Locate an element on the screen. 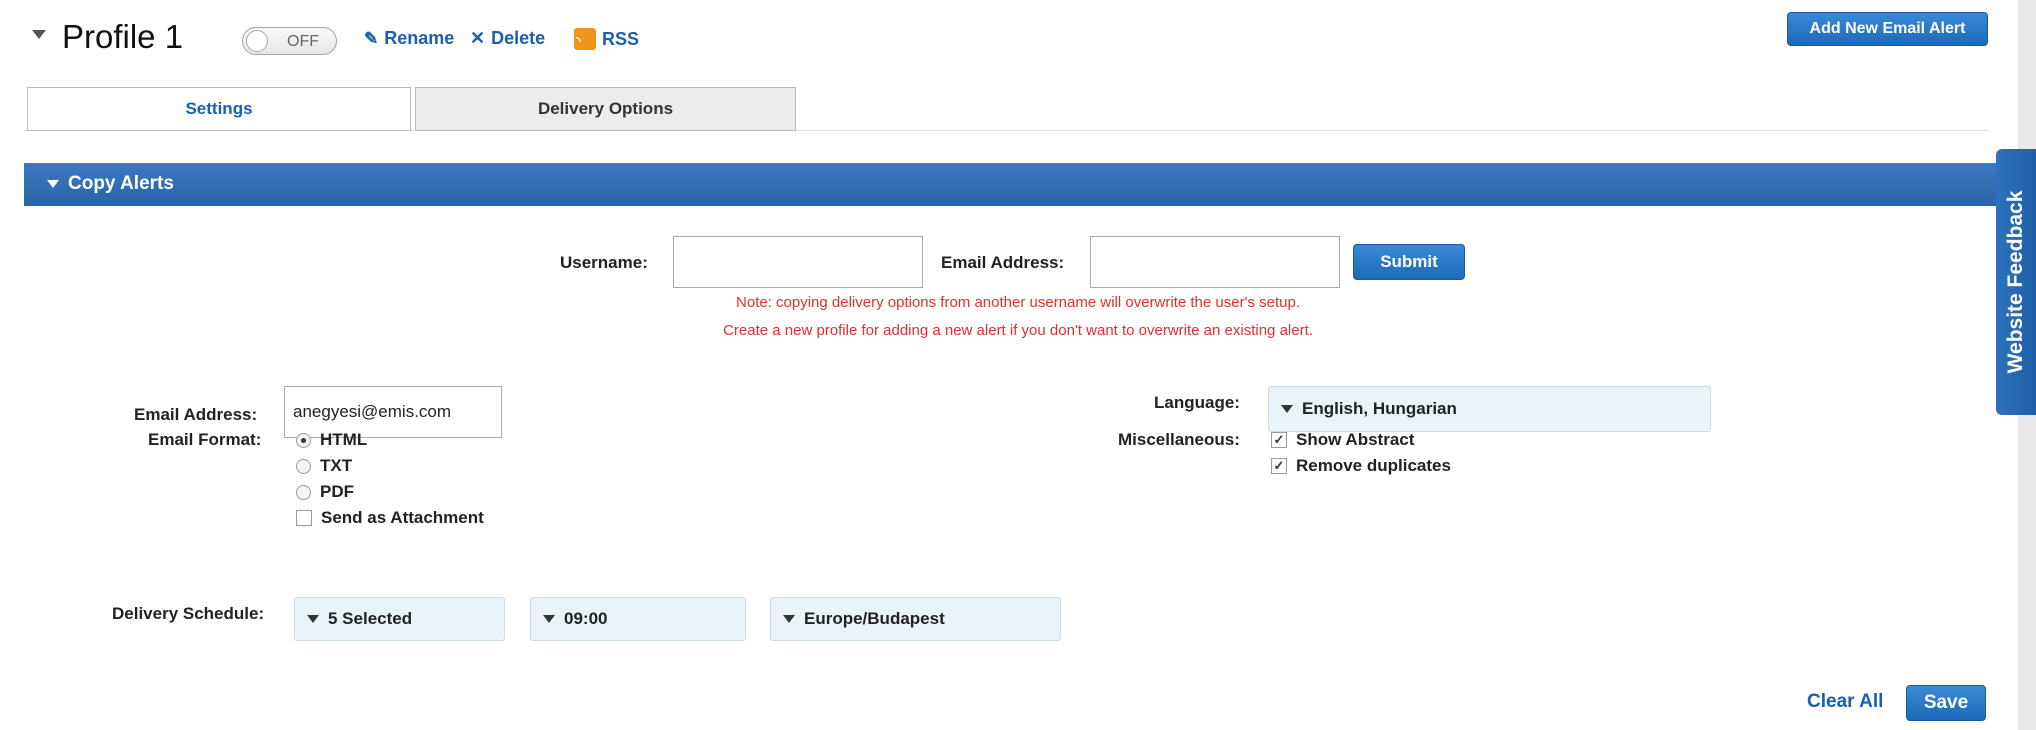 The height and width of the screenshot is (730, 2036). delete-label: Delete is located at coordinates (518, 38).